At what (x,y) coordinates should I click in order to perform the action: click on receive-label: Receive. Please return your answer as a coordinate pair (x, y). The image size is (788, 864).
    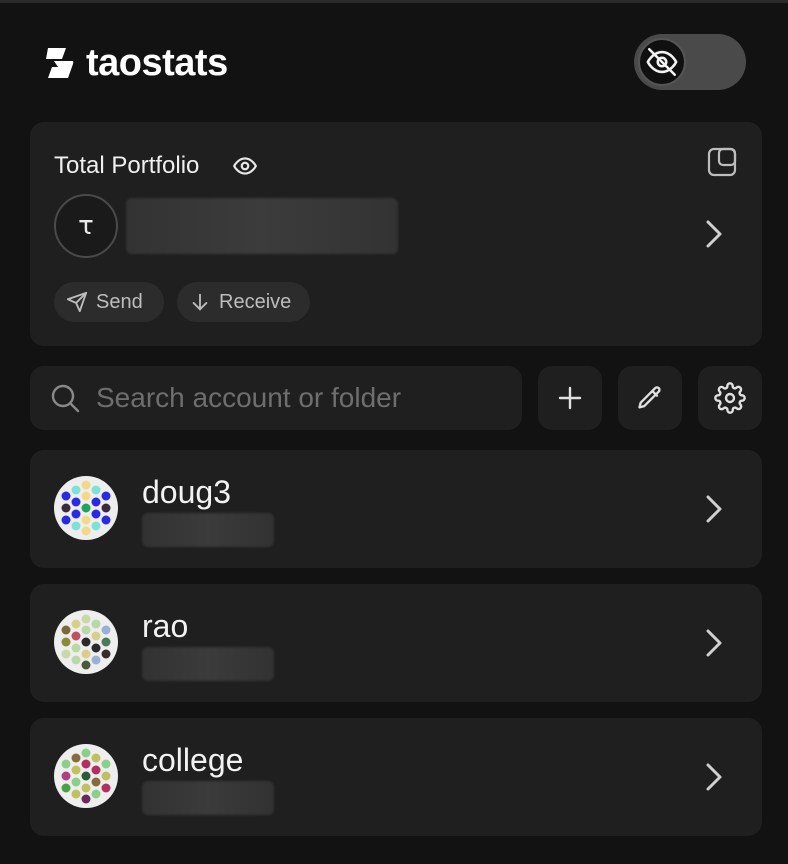
    Looking at the image, I should click on (255, 301).